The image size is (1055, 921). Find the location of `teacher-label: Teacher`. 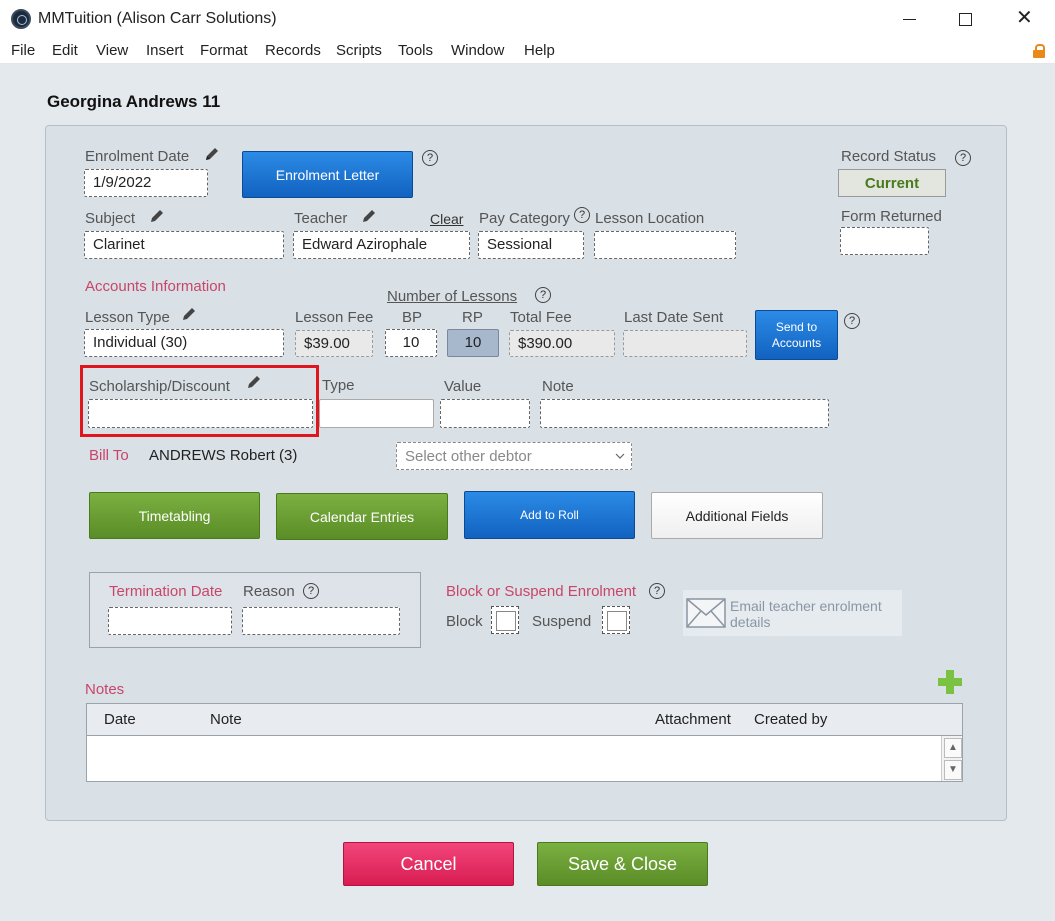

teacher-label: Teacher is located at coordinates (321, 218).